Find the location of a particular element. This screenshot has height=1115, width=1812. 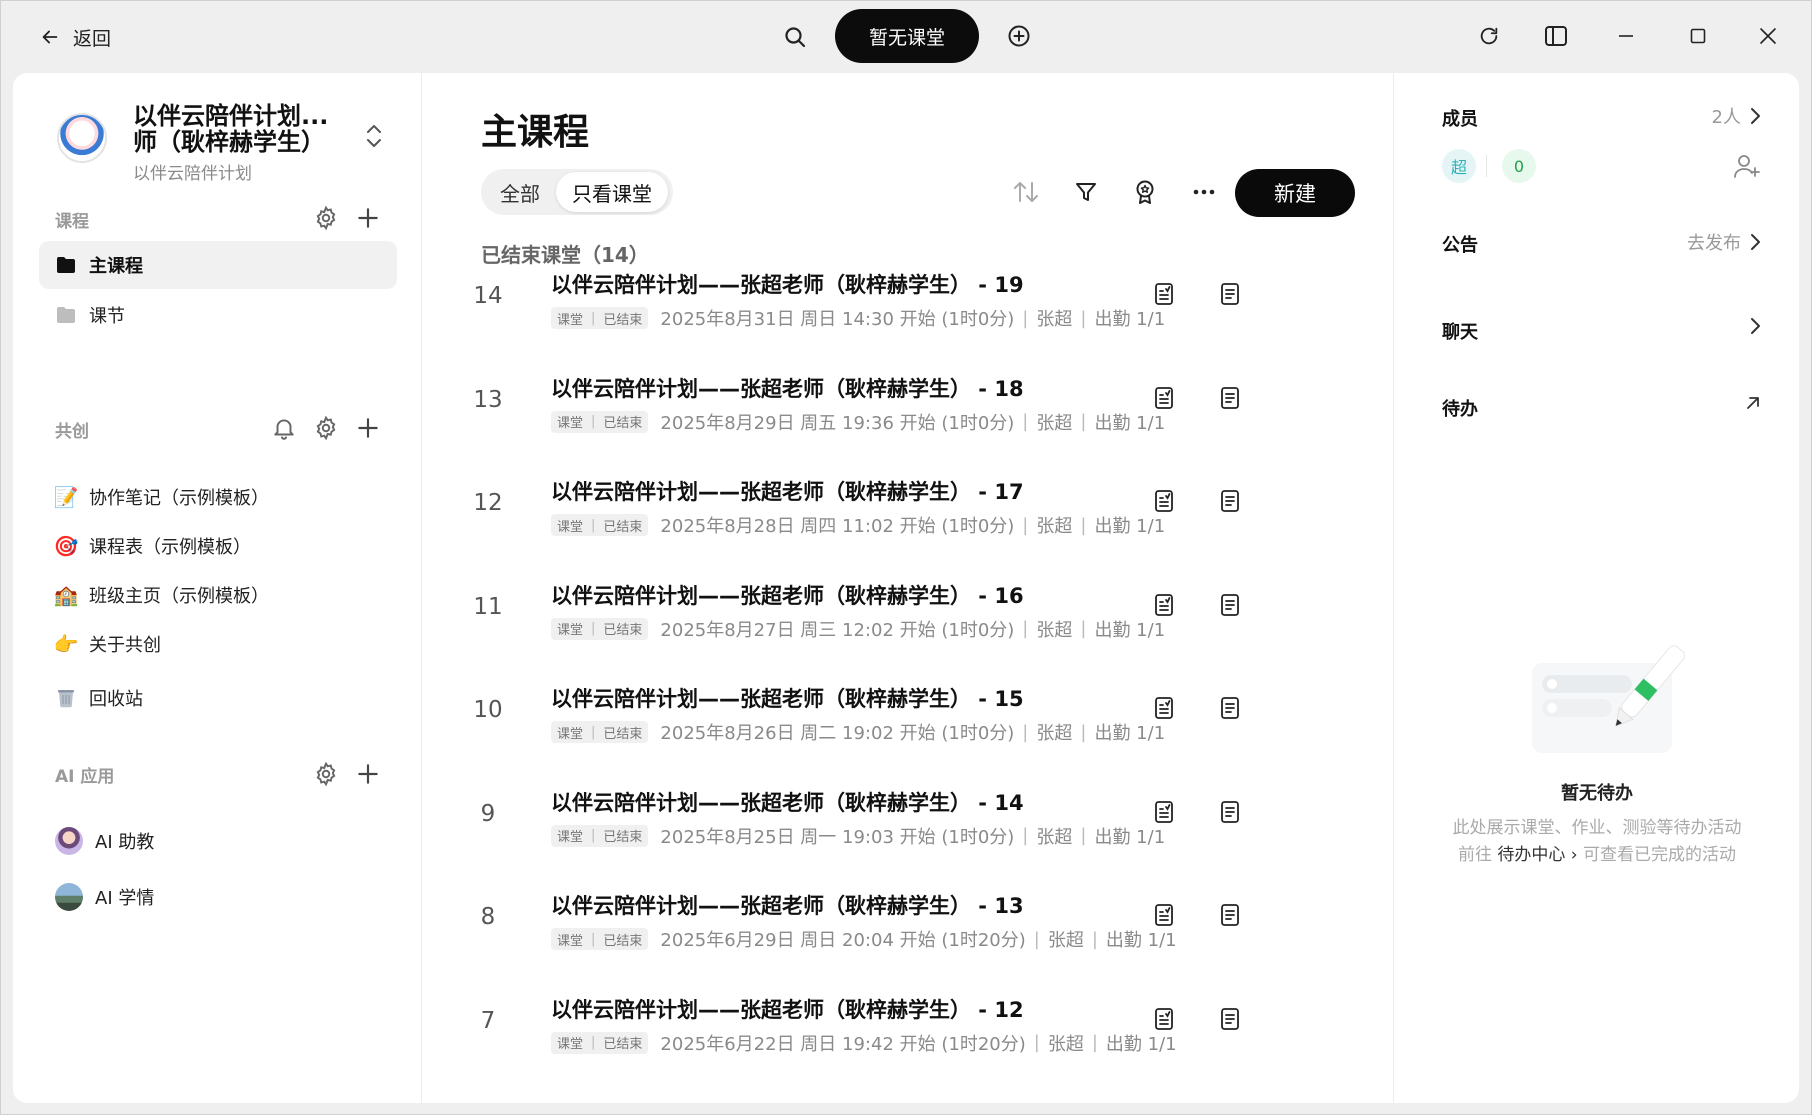

publish-notice-label: 去发布 is located at coordinates (1714, 243).